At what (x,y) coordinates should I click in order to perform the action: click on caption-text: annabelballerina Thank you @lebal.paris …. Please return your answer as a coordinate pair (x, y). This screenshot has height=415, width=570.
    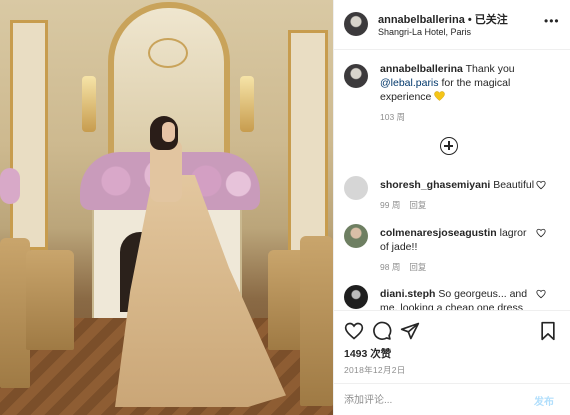
    Looking at the image, I should click on (469, 83).